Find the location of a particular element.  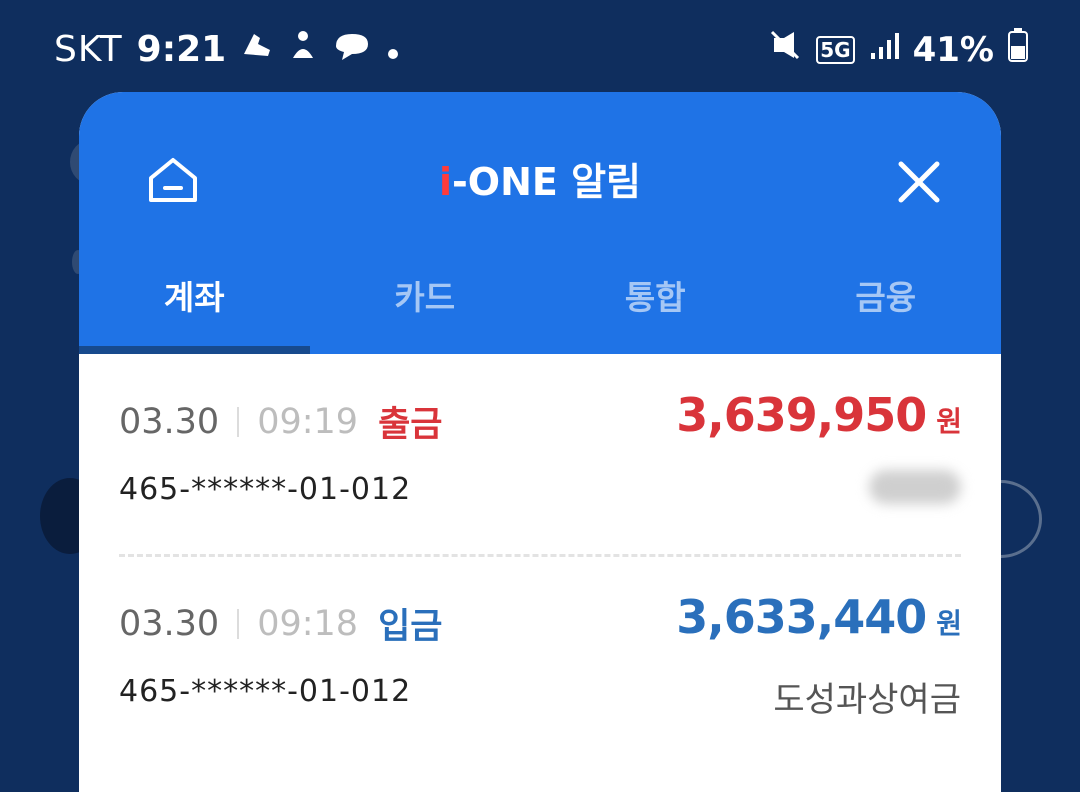

modal-title: i-ONE 알림 is located at coordinates (540, 182).